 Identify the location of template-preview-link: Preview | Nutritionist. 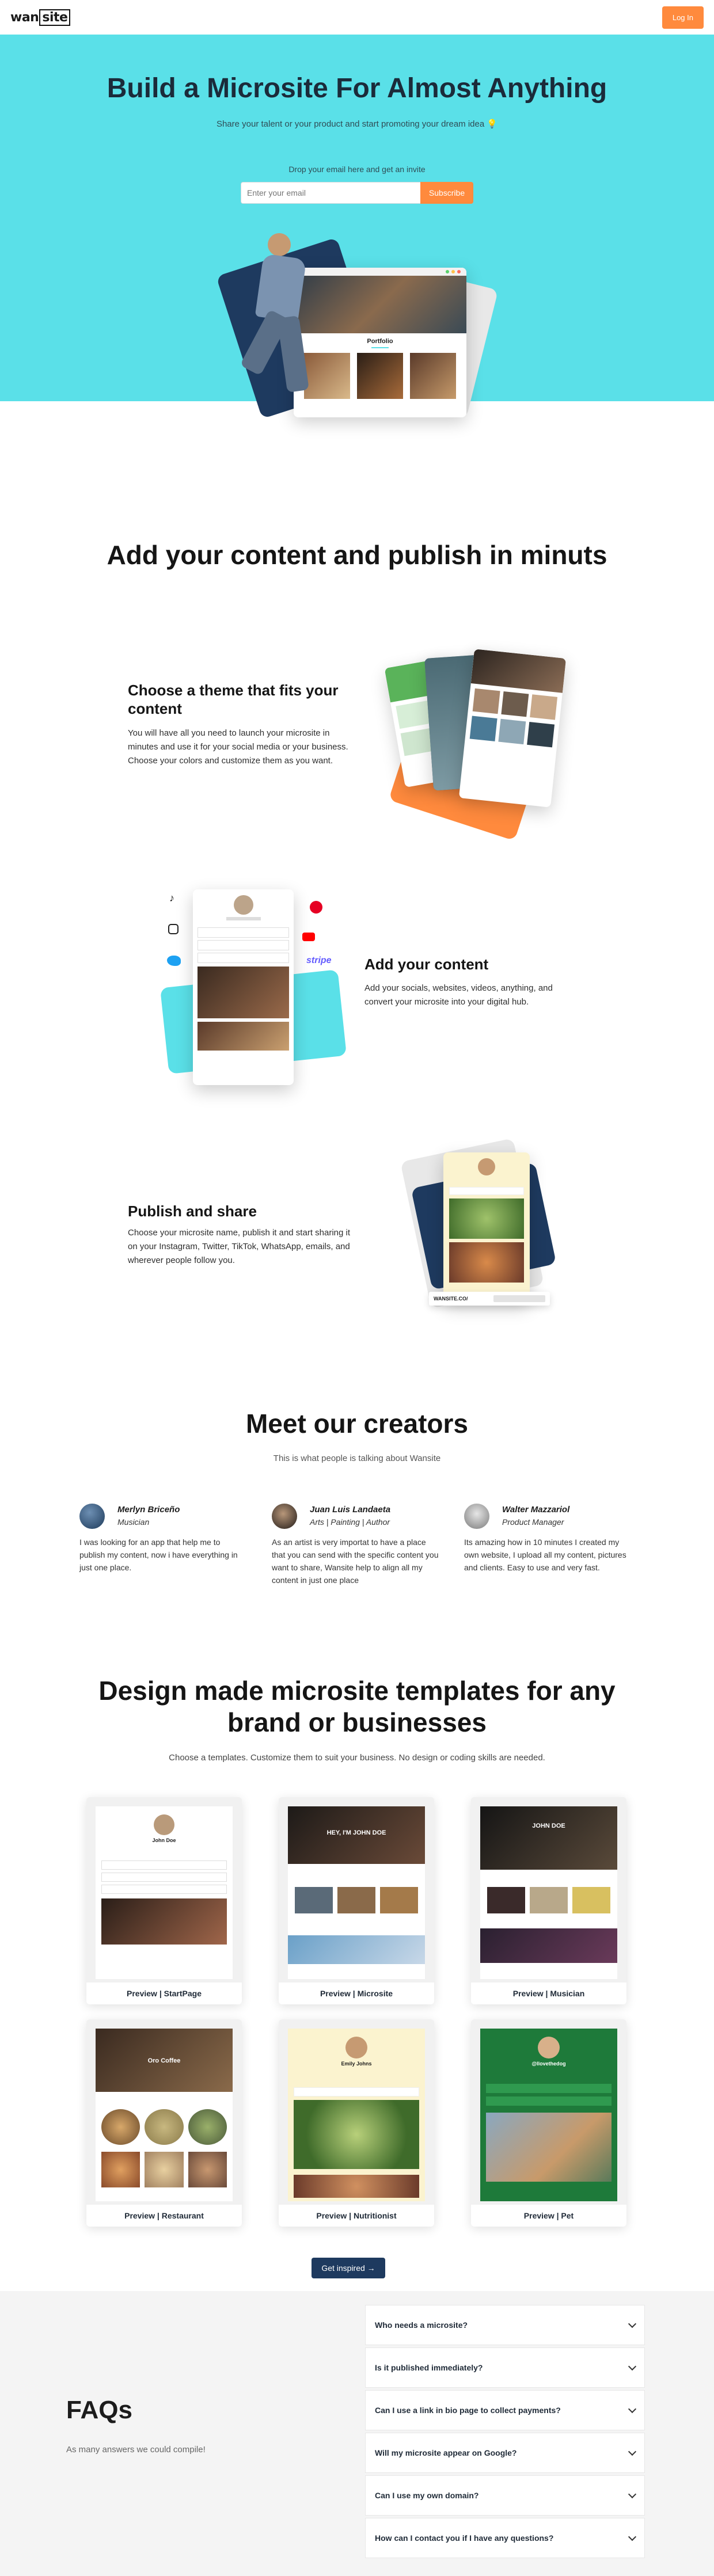
(356, 2216).